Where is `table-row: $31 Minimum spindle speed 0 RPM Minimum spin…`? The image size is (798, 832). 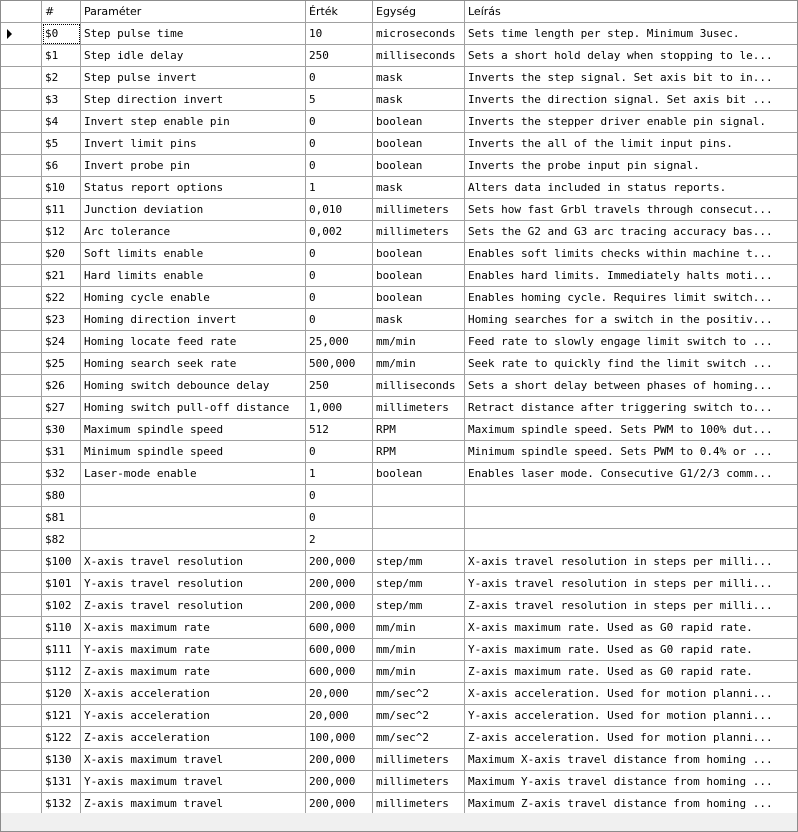 table-row: $31 Minimum spindle speed 0 RPM Minimum spin… is located at coordinates (399, 452).